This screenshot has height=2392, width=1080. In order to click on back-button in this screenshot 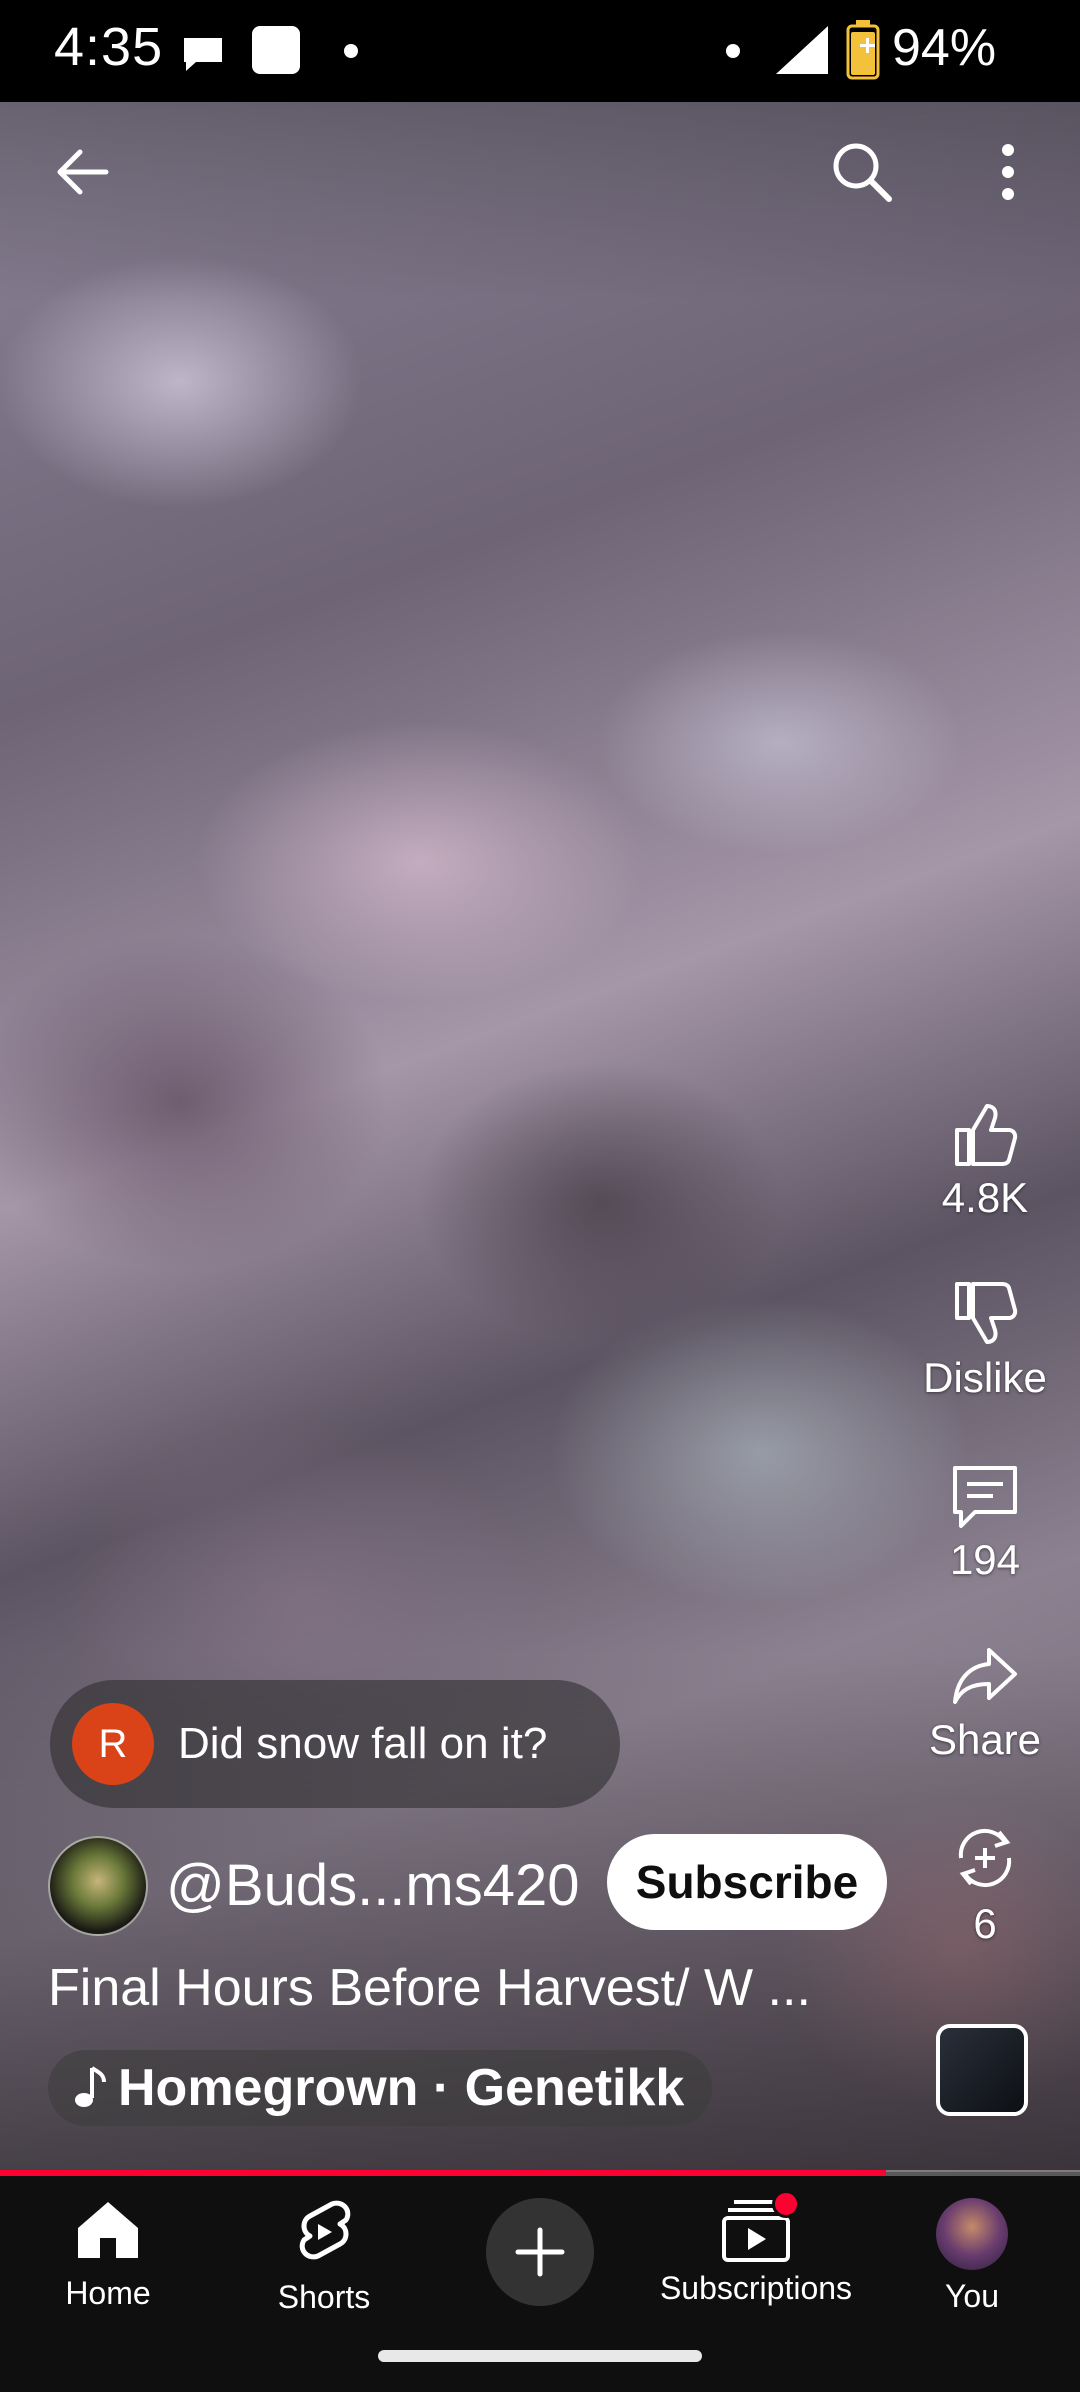, I will do `click(82, 172)`.